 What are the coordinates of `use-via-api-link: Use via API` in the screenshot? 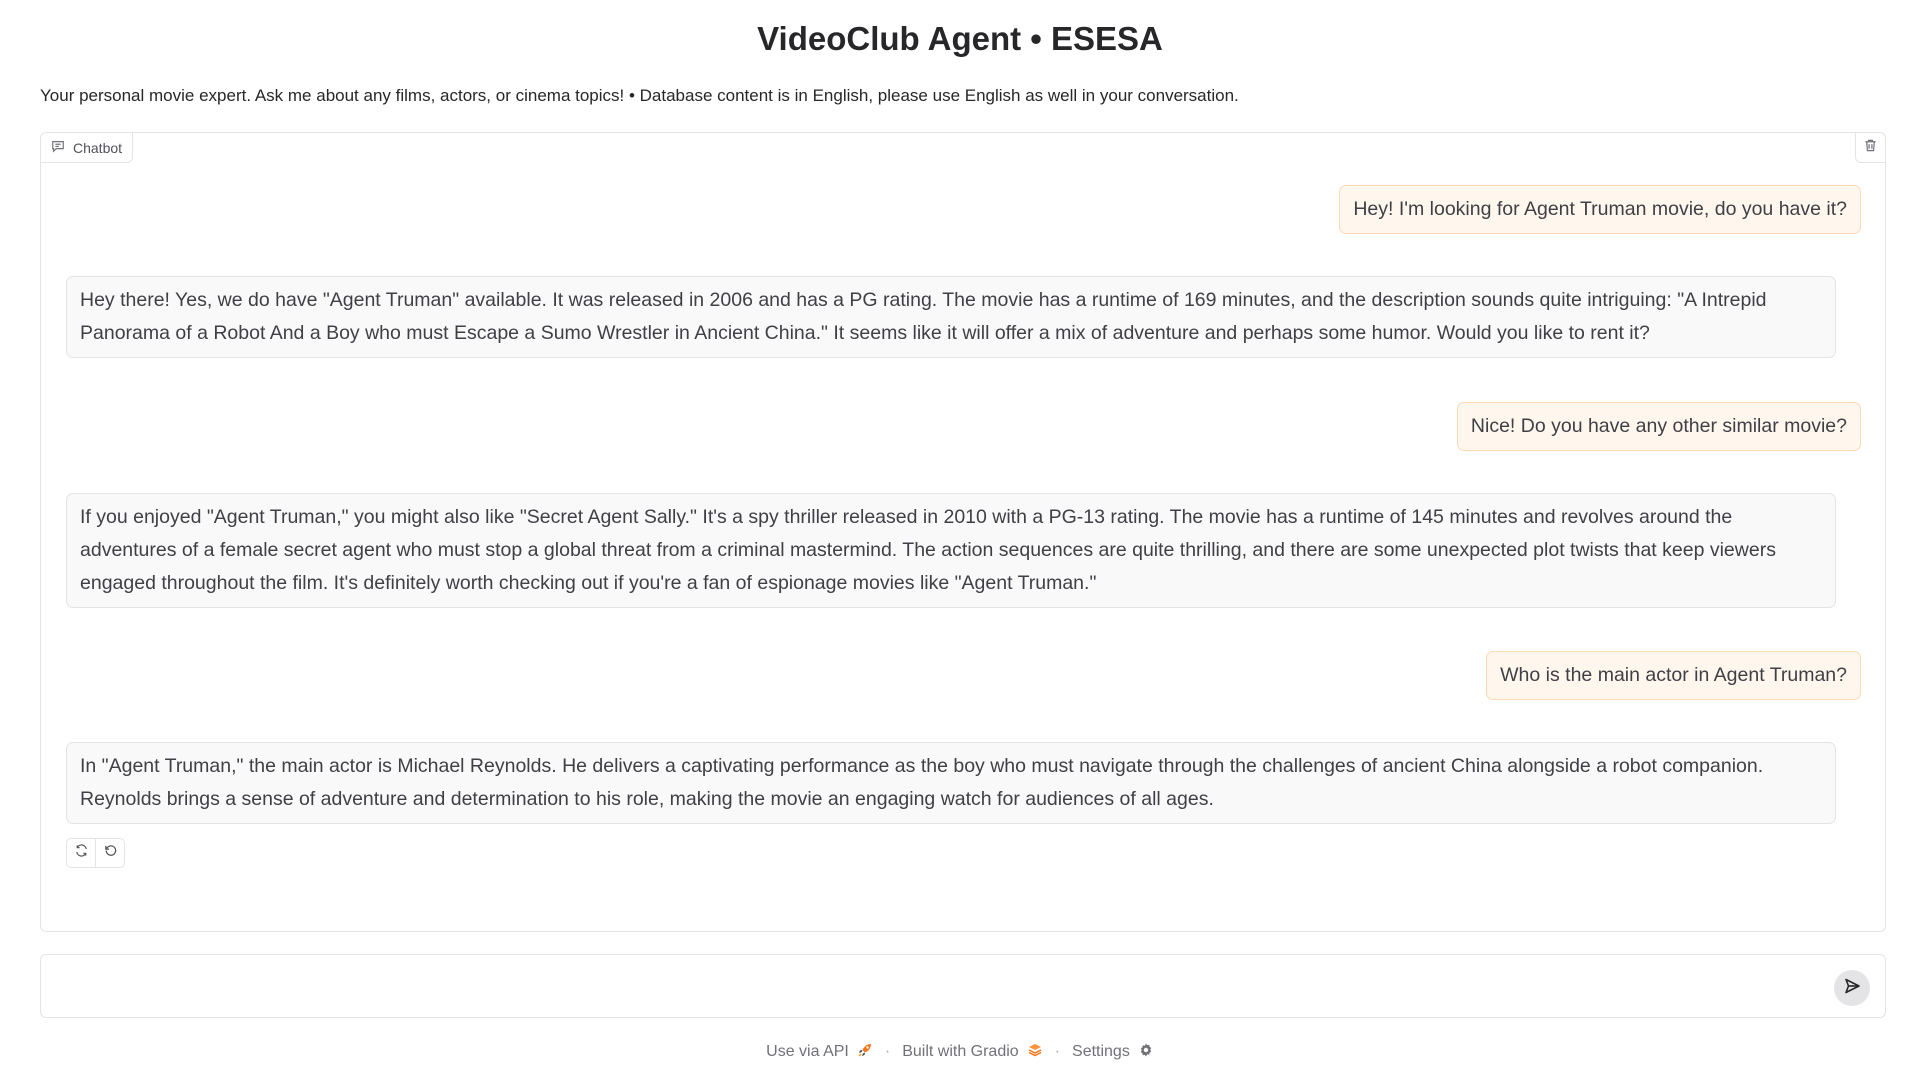 It's located at (819, 1052).